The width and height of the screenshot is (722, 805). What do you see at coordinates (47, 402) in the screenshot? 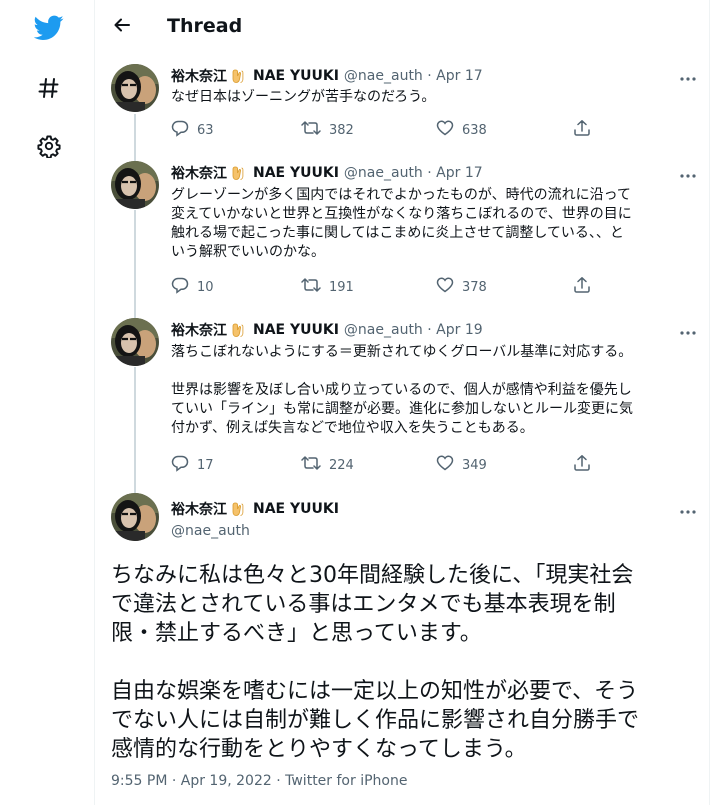
I see `left-navigation` at bounding box center [47, 402].